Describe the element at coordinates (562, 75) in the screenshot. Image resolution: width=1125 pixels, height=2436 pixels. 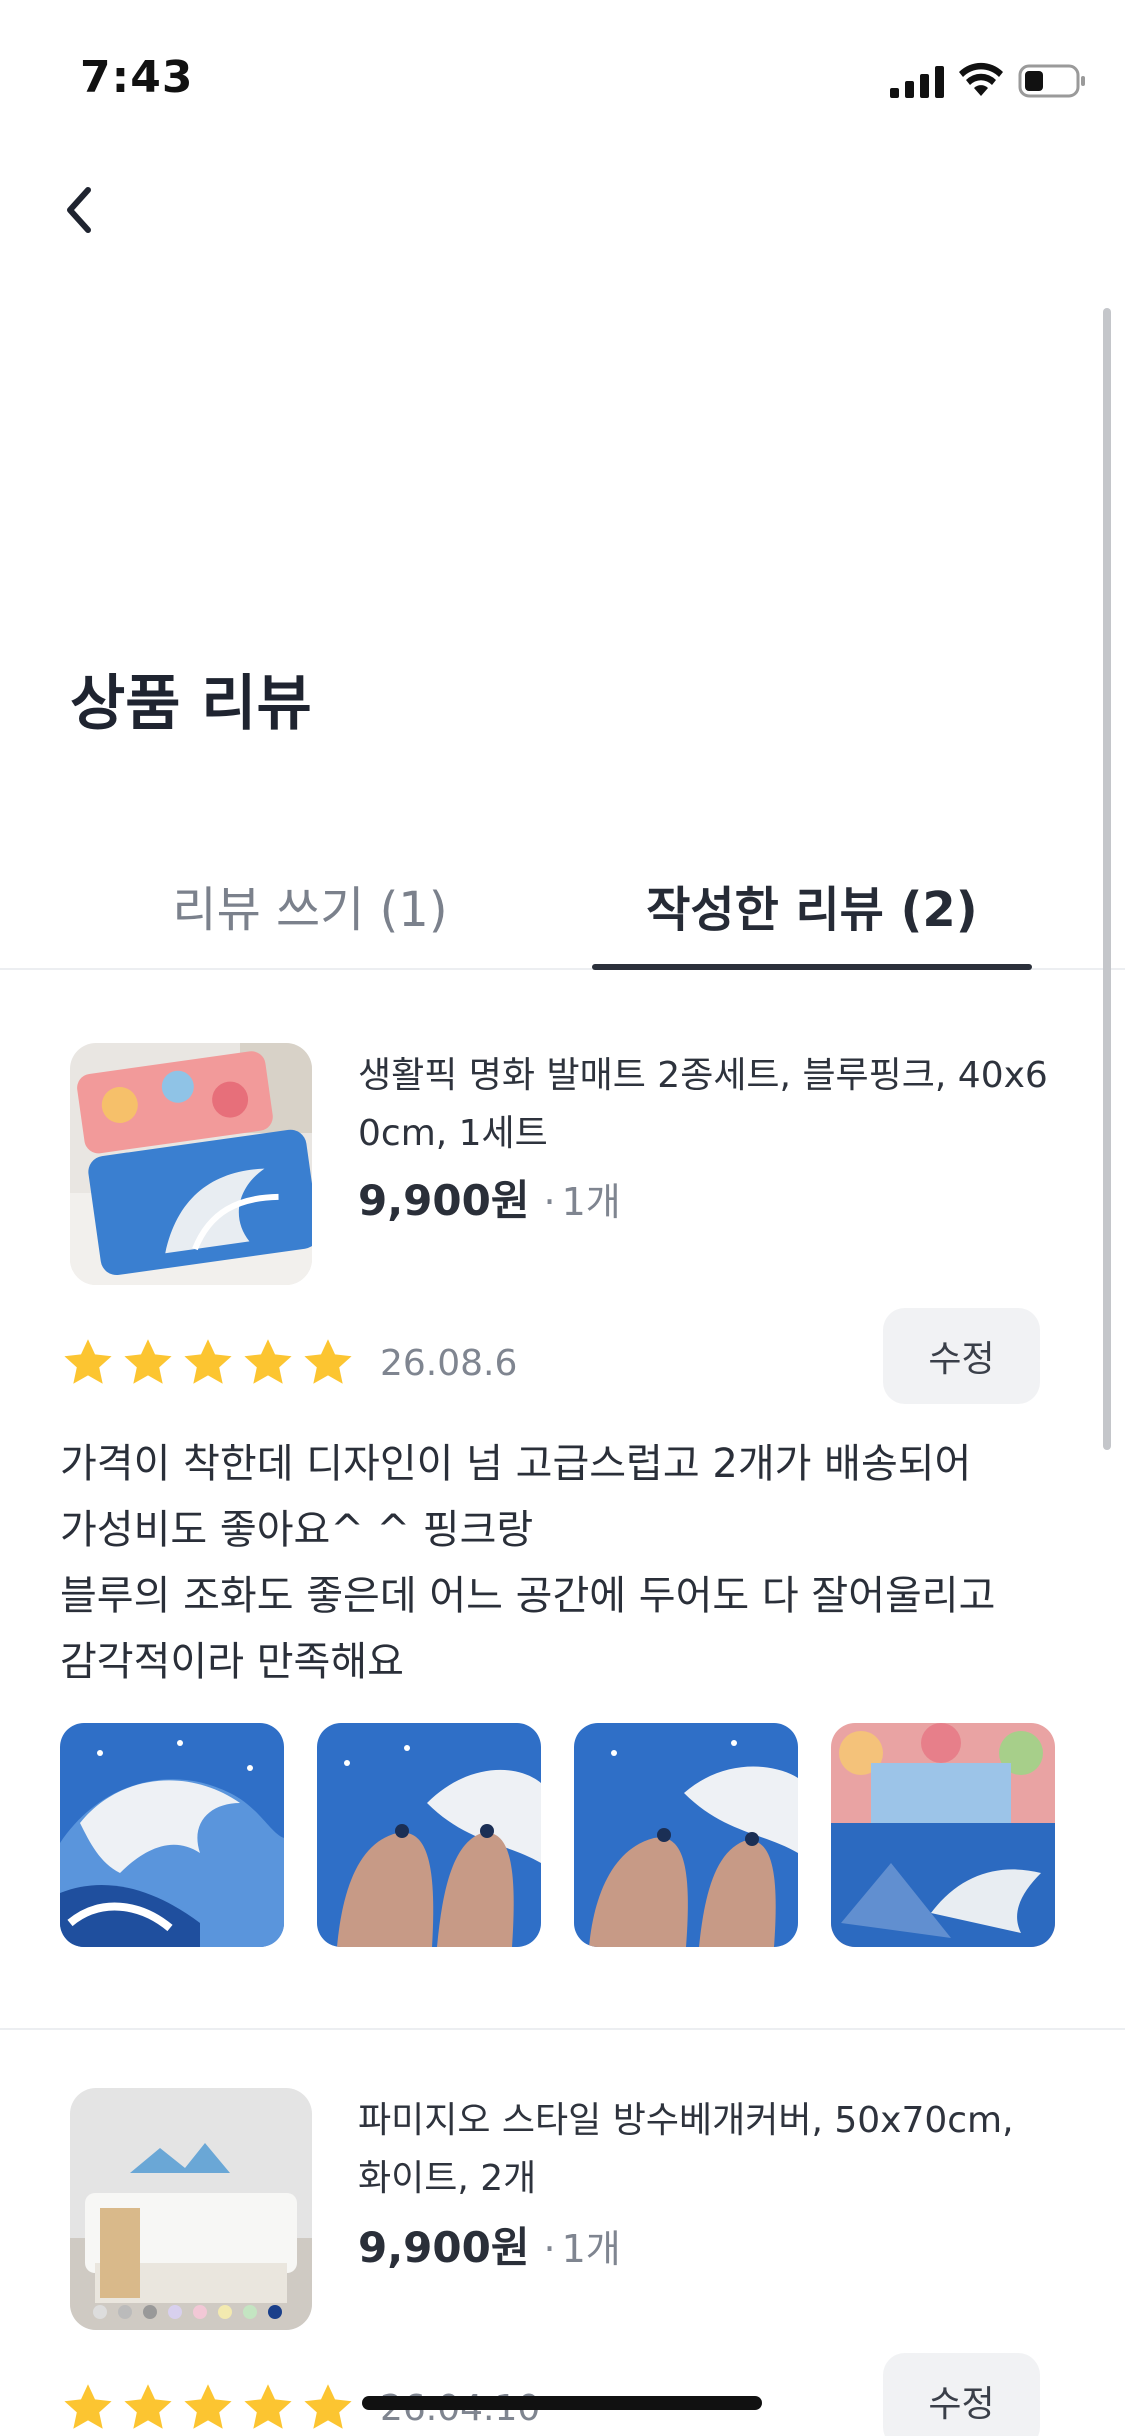
I see `status-bar: 7:43` at that location.